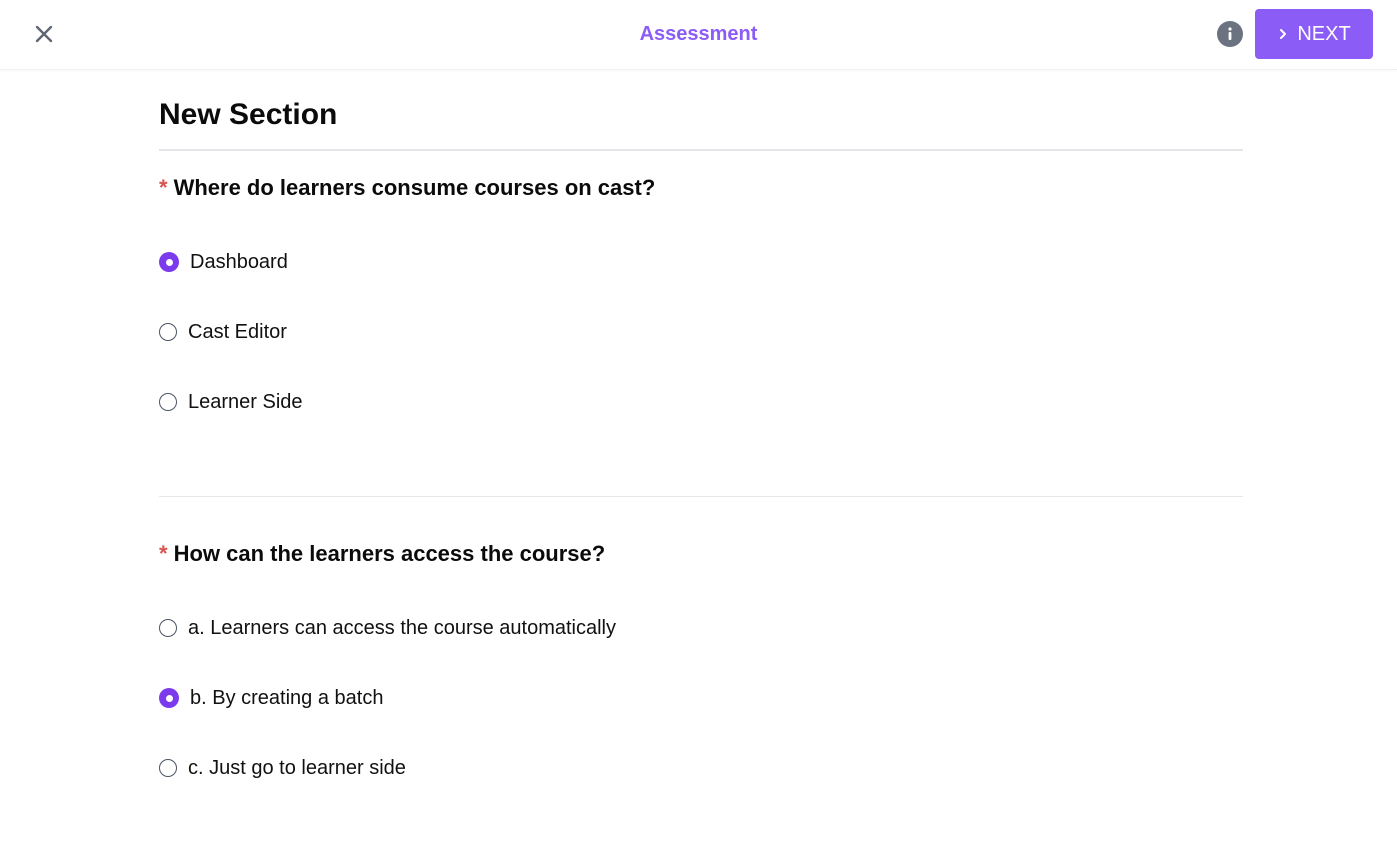 This screenshot has width=1397, height=852. Describe the element at coordinates (389, 553) in the screenshot. I see `question-text: How can the learners access the course?` at that location.